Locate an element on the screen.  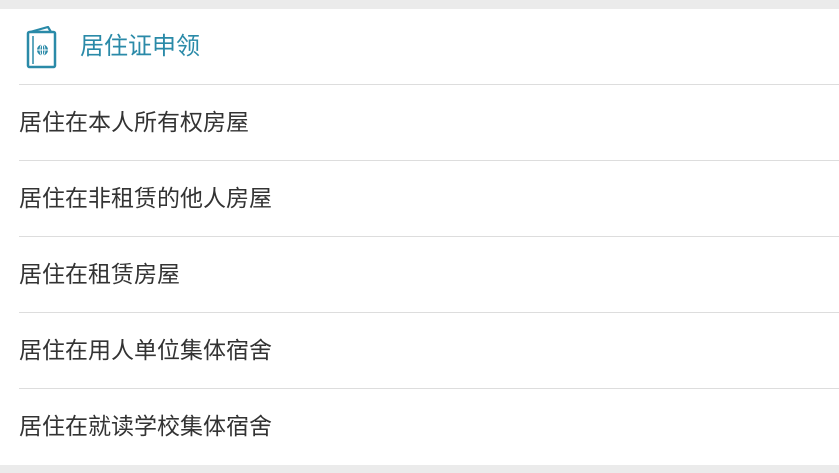
list-item-label: 居住在本人所有权房屋 is located at coordinates (134, 123).